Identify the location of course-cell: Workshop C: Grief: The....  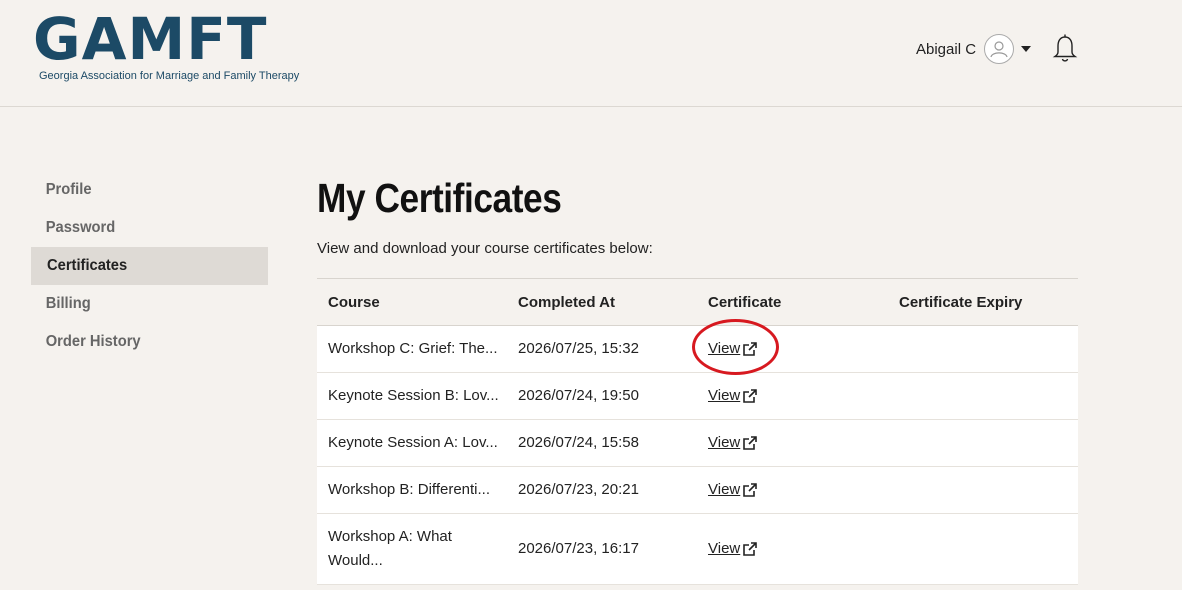
(412, 349).